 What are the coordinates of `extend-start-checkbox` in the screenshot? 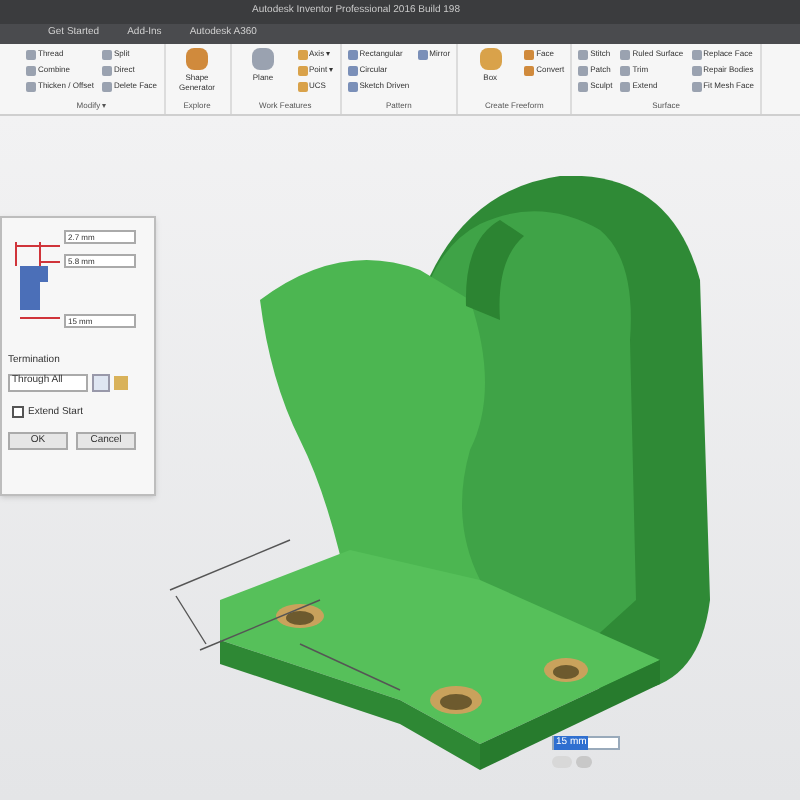 It's located at (18, 412).